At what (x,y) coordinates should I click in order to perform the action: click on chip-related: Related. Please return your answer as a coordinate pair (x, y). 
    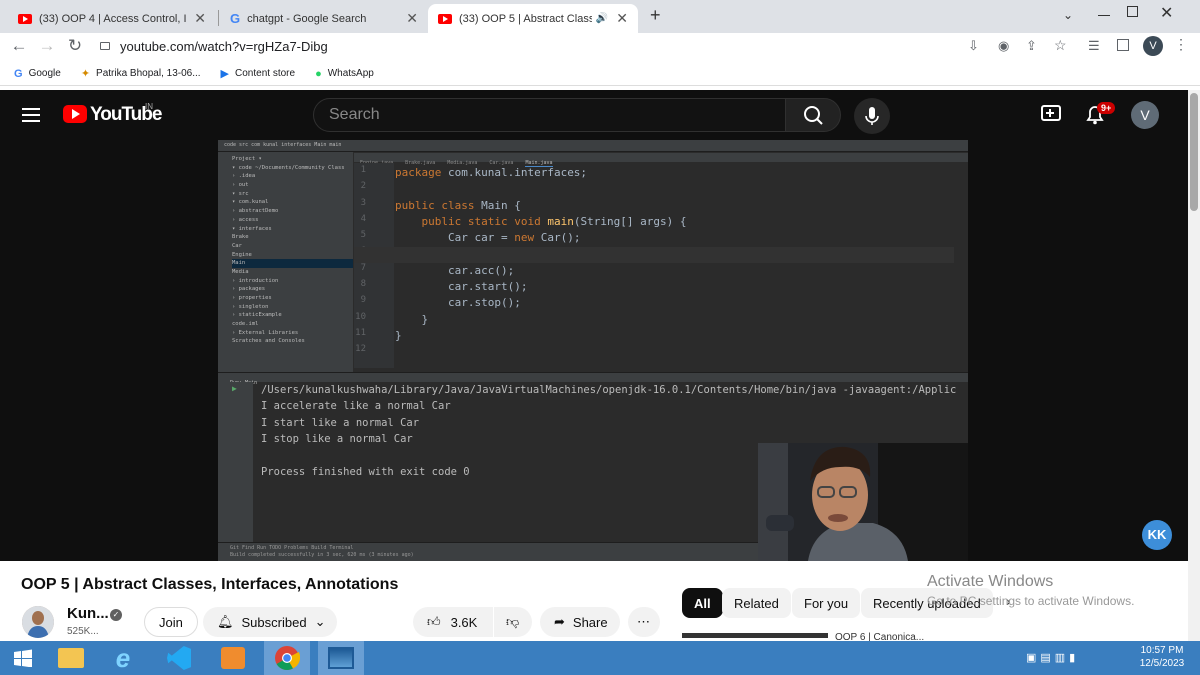
    Looking at the image, I should click on (756, 603).